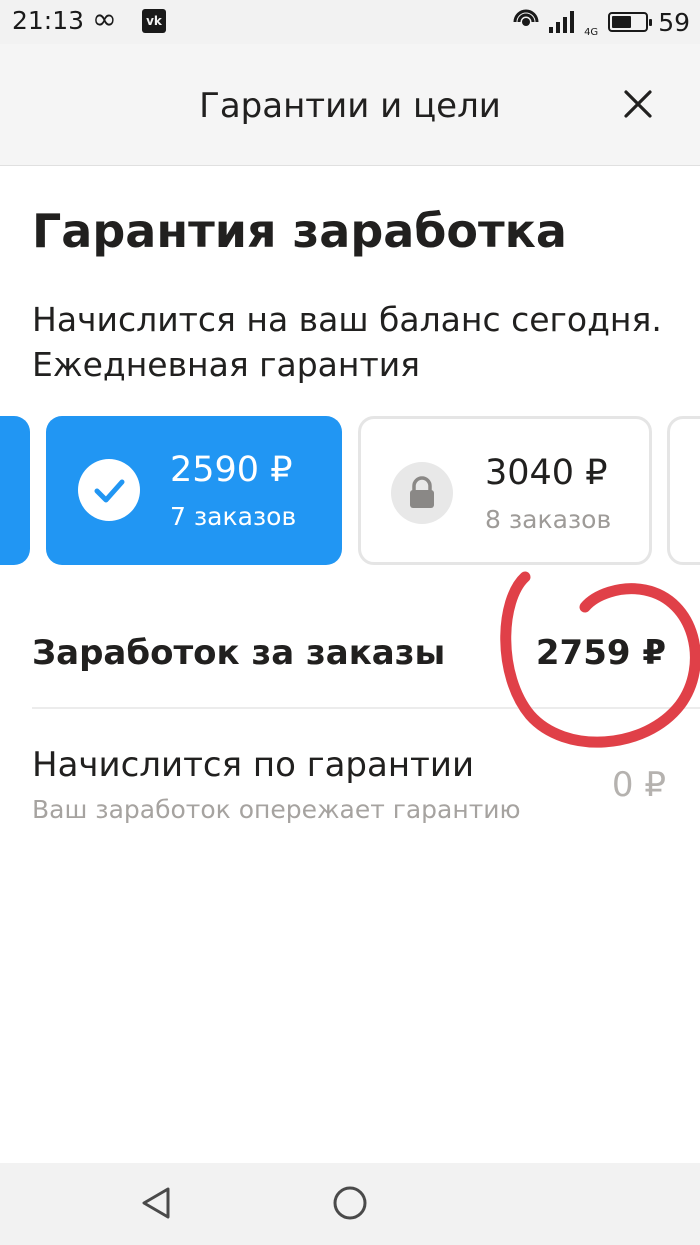 The image size is (700, 1245). What do you see at coordinates (600, 653) in the screenshot?
I see `earnings-value: 2759 ₽` at bounding box center [600, 653].